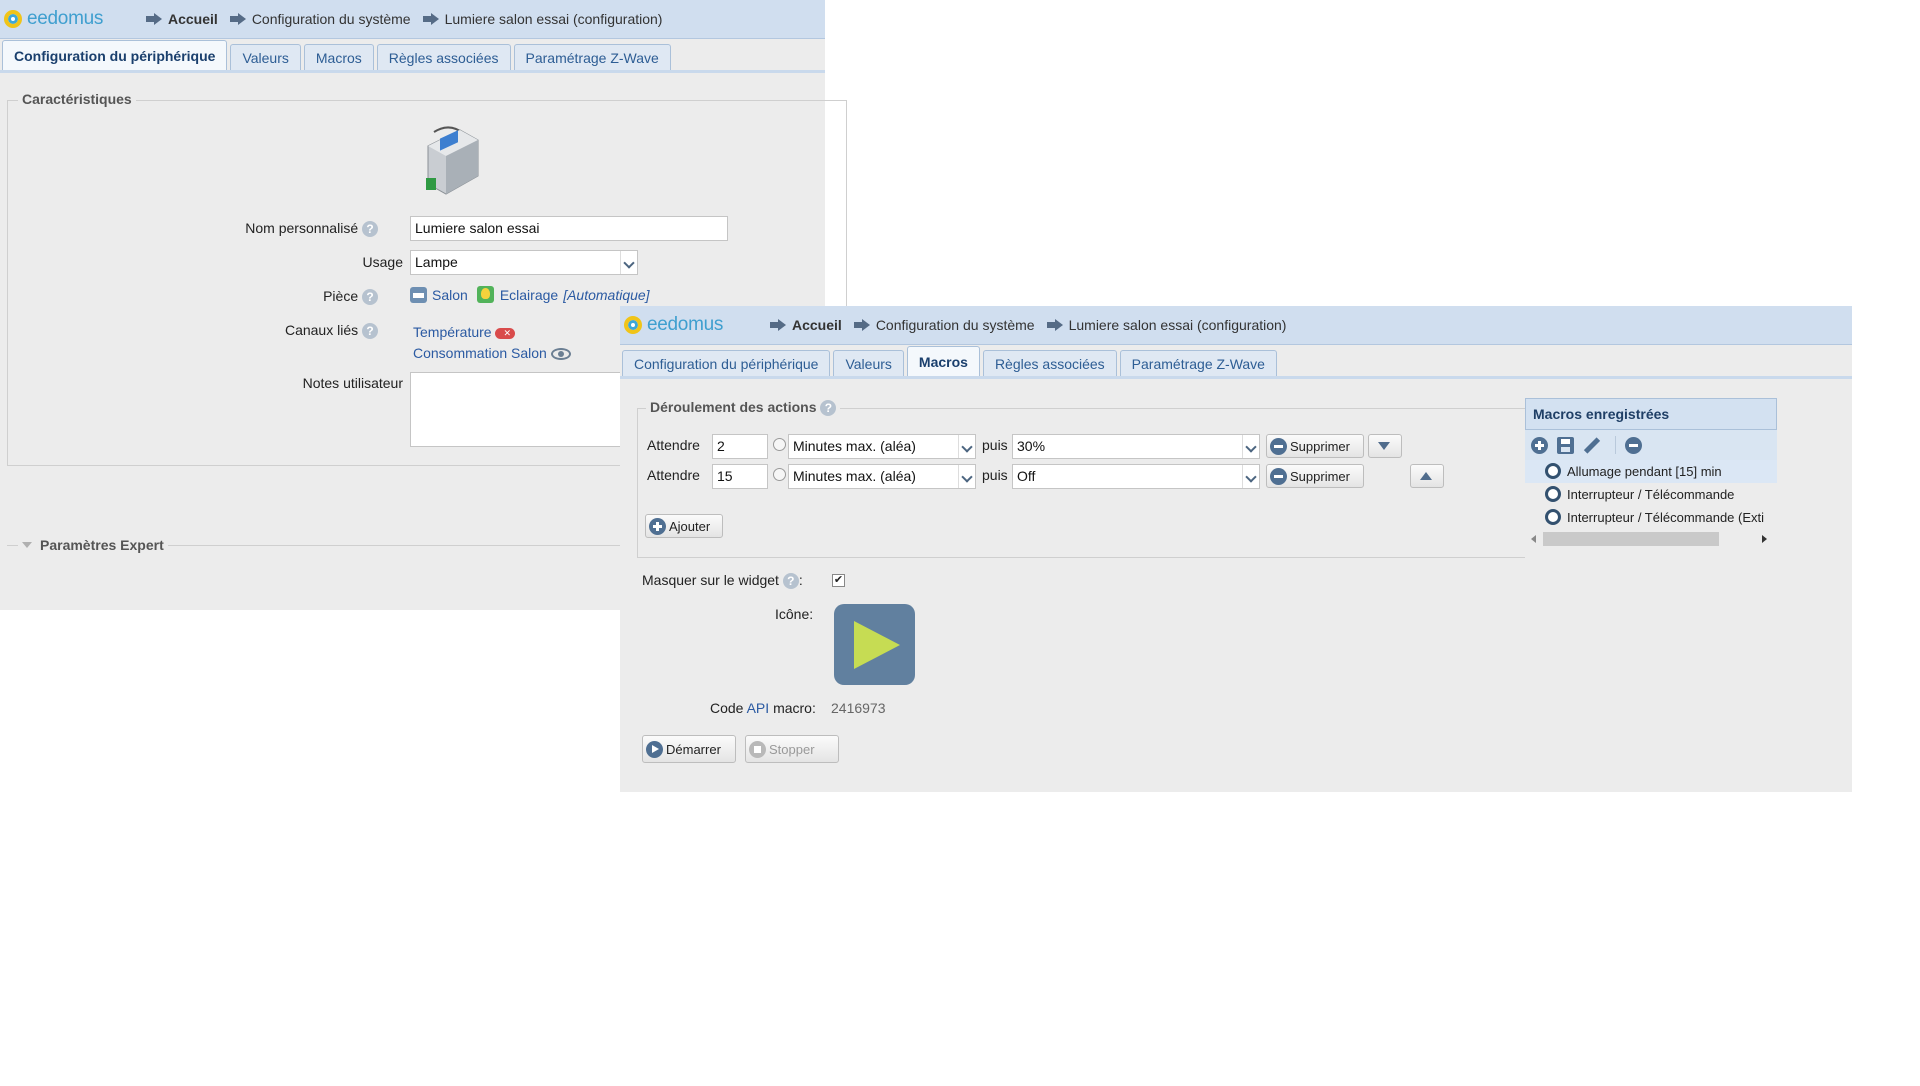 The width and height of the screenshot is (1920, 1086). Describe the element at coordinates (877, 645) in the screenshot. I see `play-triangle-icon` at that location.